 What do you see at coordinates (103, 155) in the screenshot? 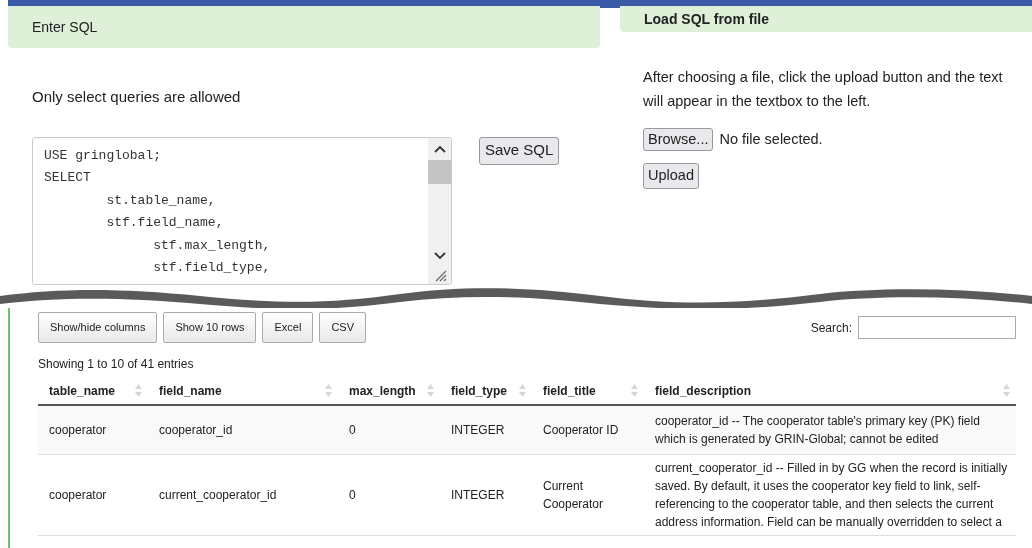
I see `code-line: USE gringlobal;` at bounding box center [103, 155].